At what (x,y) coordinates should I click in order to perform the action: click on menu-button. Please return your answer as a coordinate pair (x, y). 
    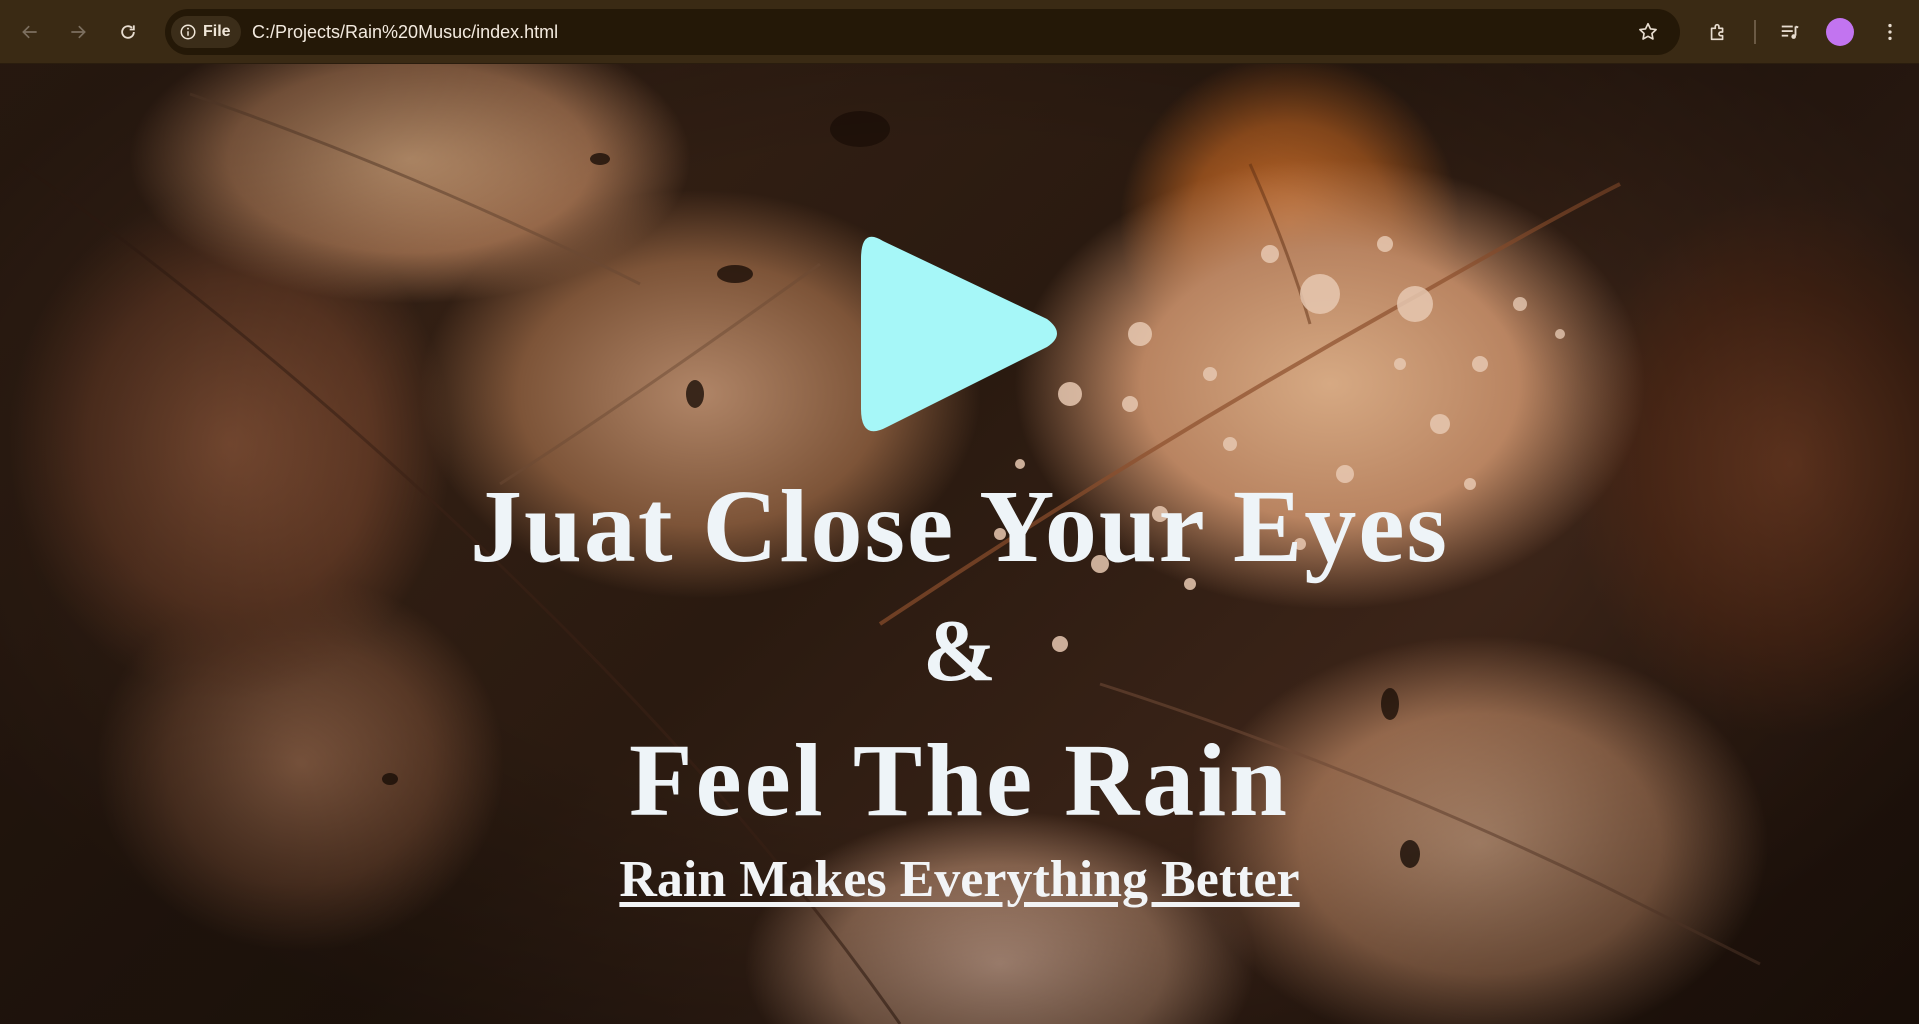
    Looking at the image, I should click on (1890, 32).